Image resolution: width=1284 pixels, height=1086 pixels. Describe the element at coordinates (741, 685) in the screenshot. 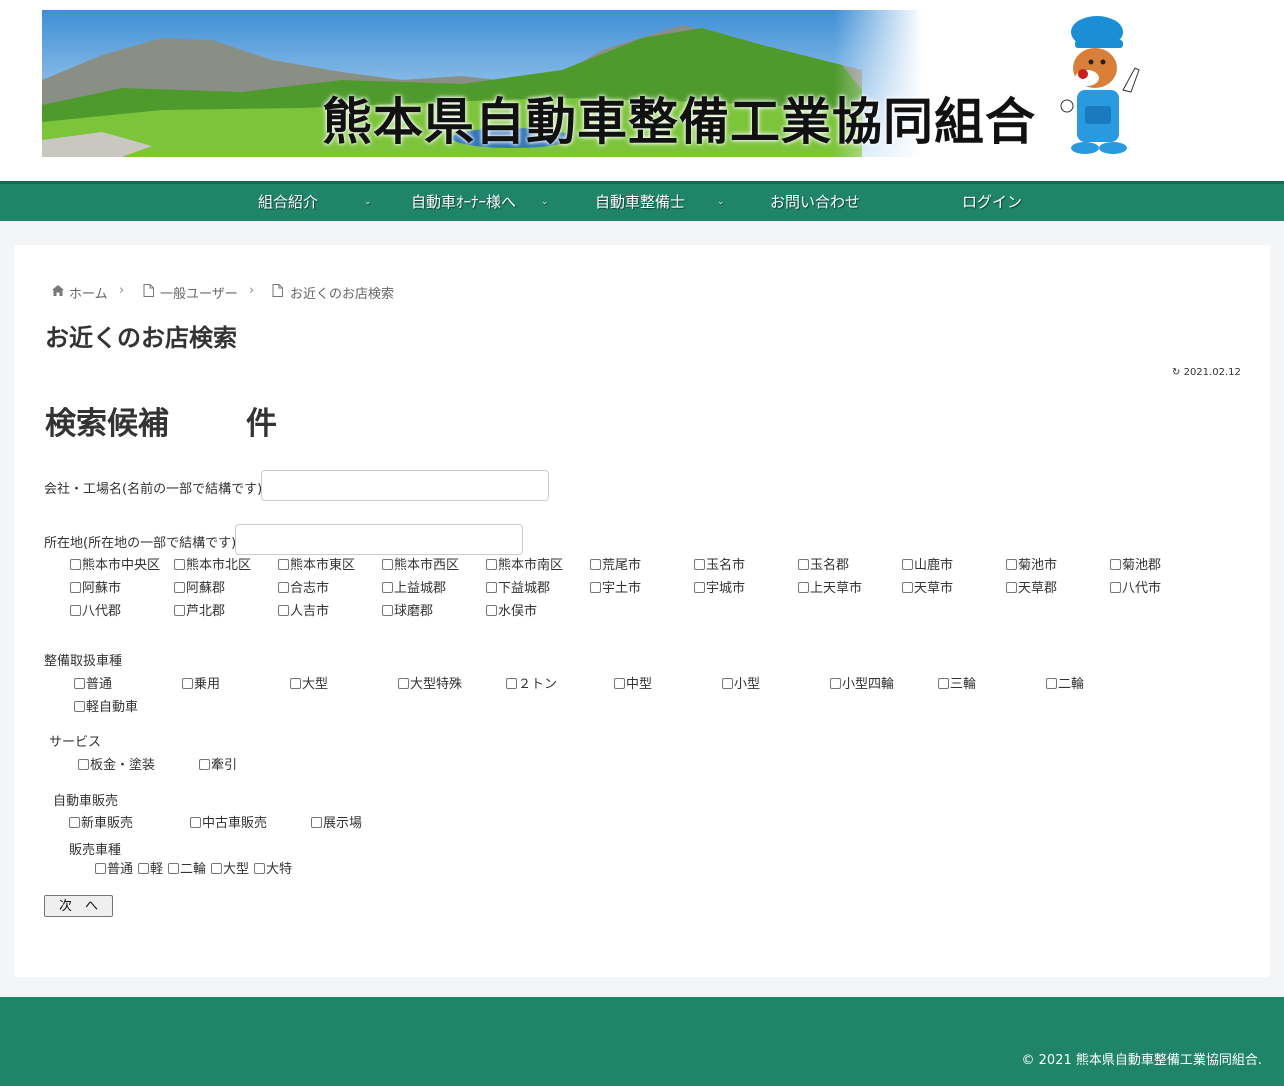

I see `vehicle-checkbox: 小型` at that location.